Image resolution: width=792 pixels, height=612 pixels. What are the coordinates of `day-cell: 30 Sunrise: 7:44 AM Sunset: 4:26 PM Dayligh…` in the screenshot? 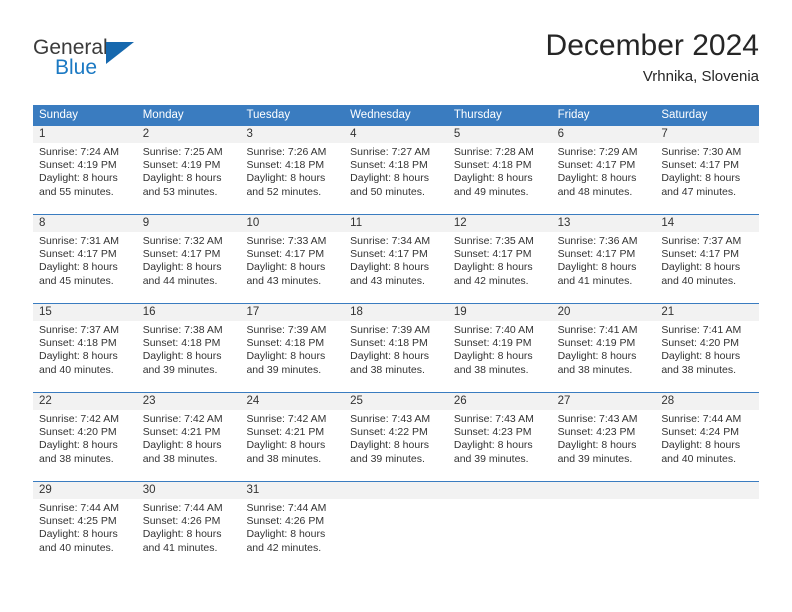 It's located at (188, 526).